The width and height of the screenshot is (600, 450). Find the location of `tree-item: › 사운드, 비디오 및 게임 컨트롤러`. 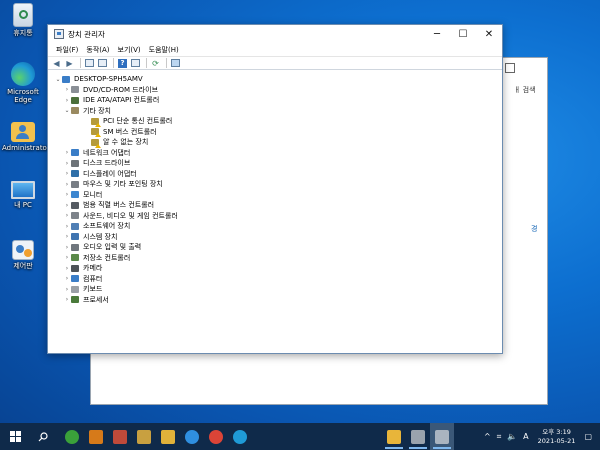

tree-item: › 사운드, 비디오 및 게임 컨트롤러 is located at coordinates (275, 216).